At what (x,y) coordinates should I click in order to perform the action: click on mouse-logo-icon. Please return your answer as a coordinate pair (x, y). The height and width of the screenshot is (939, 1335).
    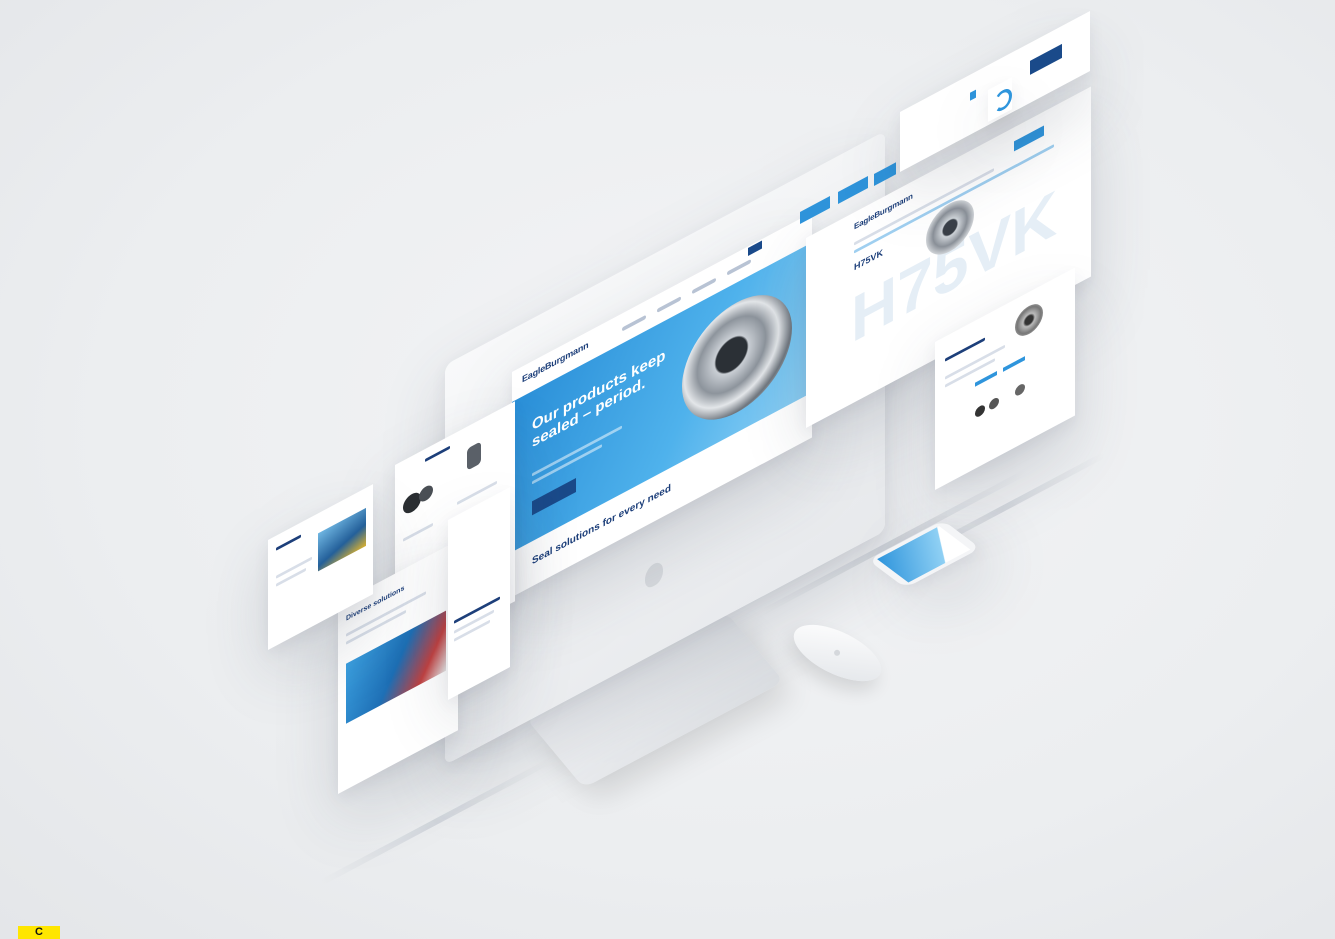
    Looking at the image, I should click on (837, 652).